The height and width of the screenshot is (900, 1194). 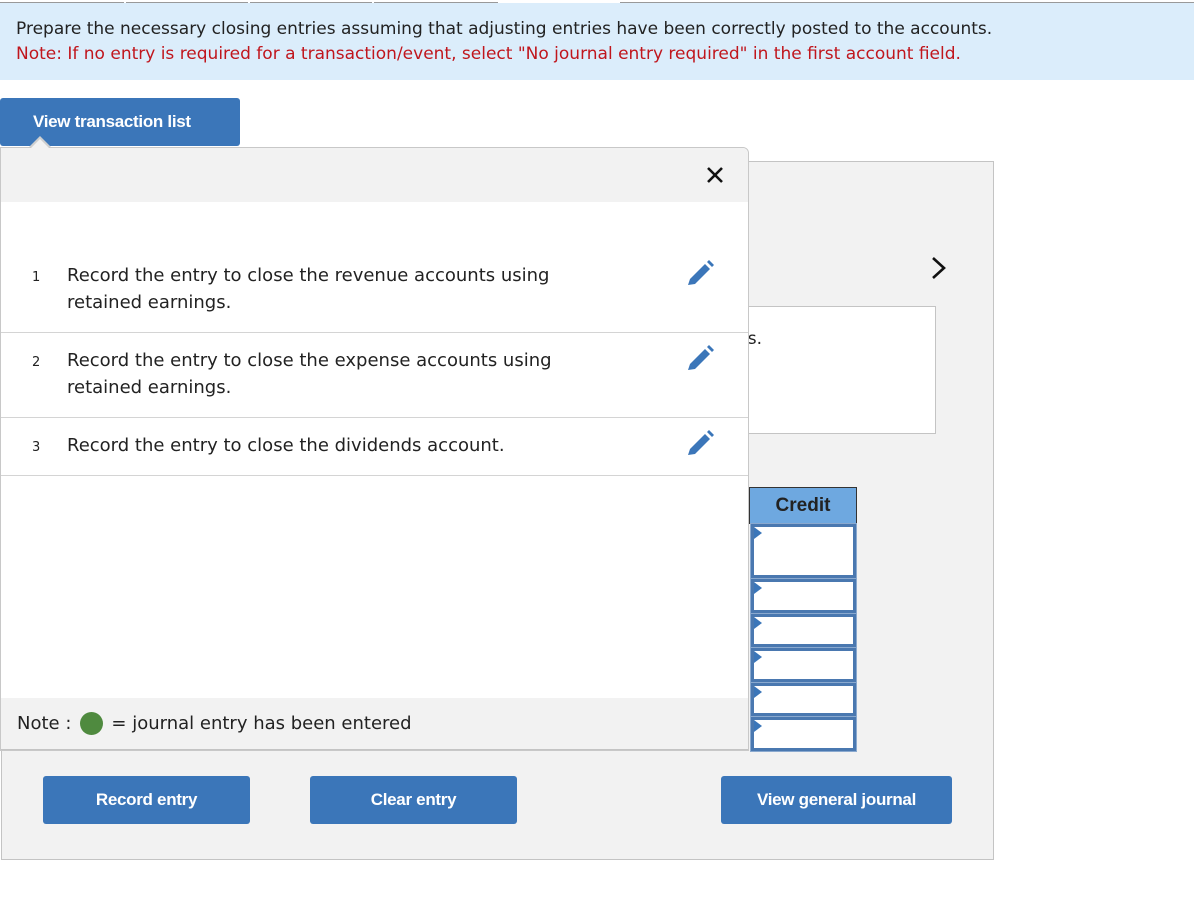 What do you see at coordinates (146, 800) in the screenshot?
I see `record-entry-button: Record entry` at bounding box center [146, 800].